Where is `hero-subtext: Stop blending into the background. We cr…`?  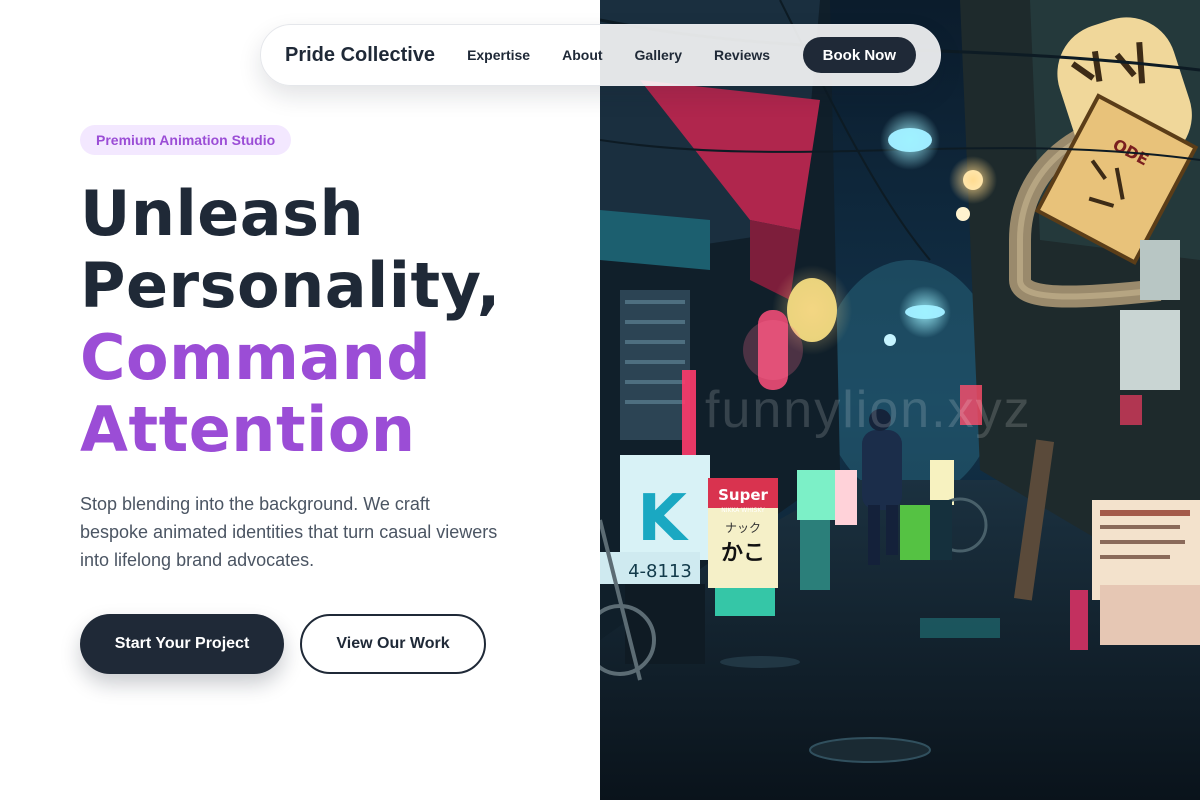 hero-subtext: Stop blending into the background. We cr… is located at coordinates (289, 532).